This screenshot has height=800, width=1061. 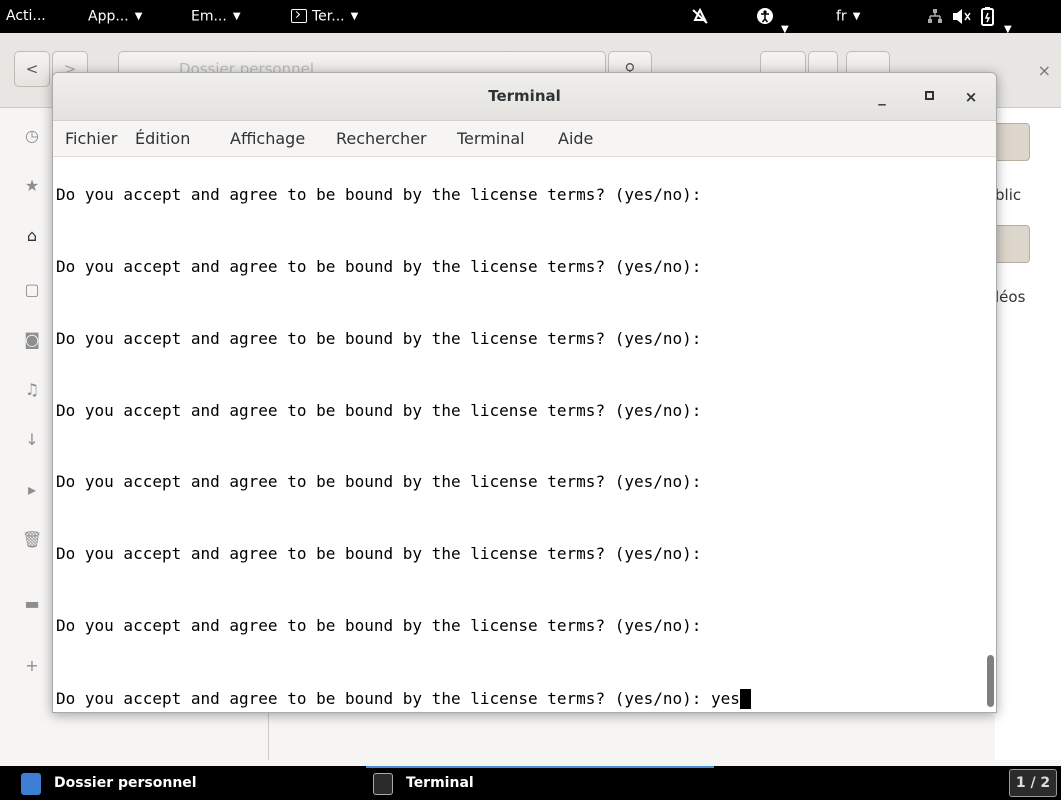 What do you see at coordinates (32, 340) in the screenshot?
I see `pictures-icon: ◙` at bounding box center [32, 340].